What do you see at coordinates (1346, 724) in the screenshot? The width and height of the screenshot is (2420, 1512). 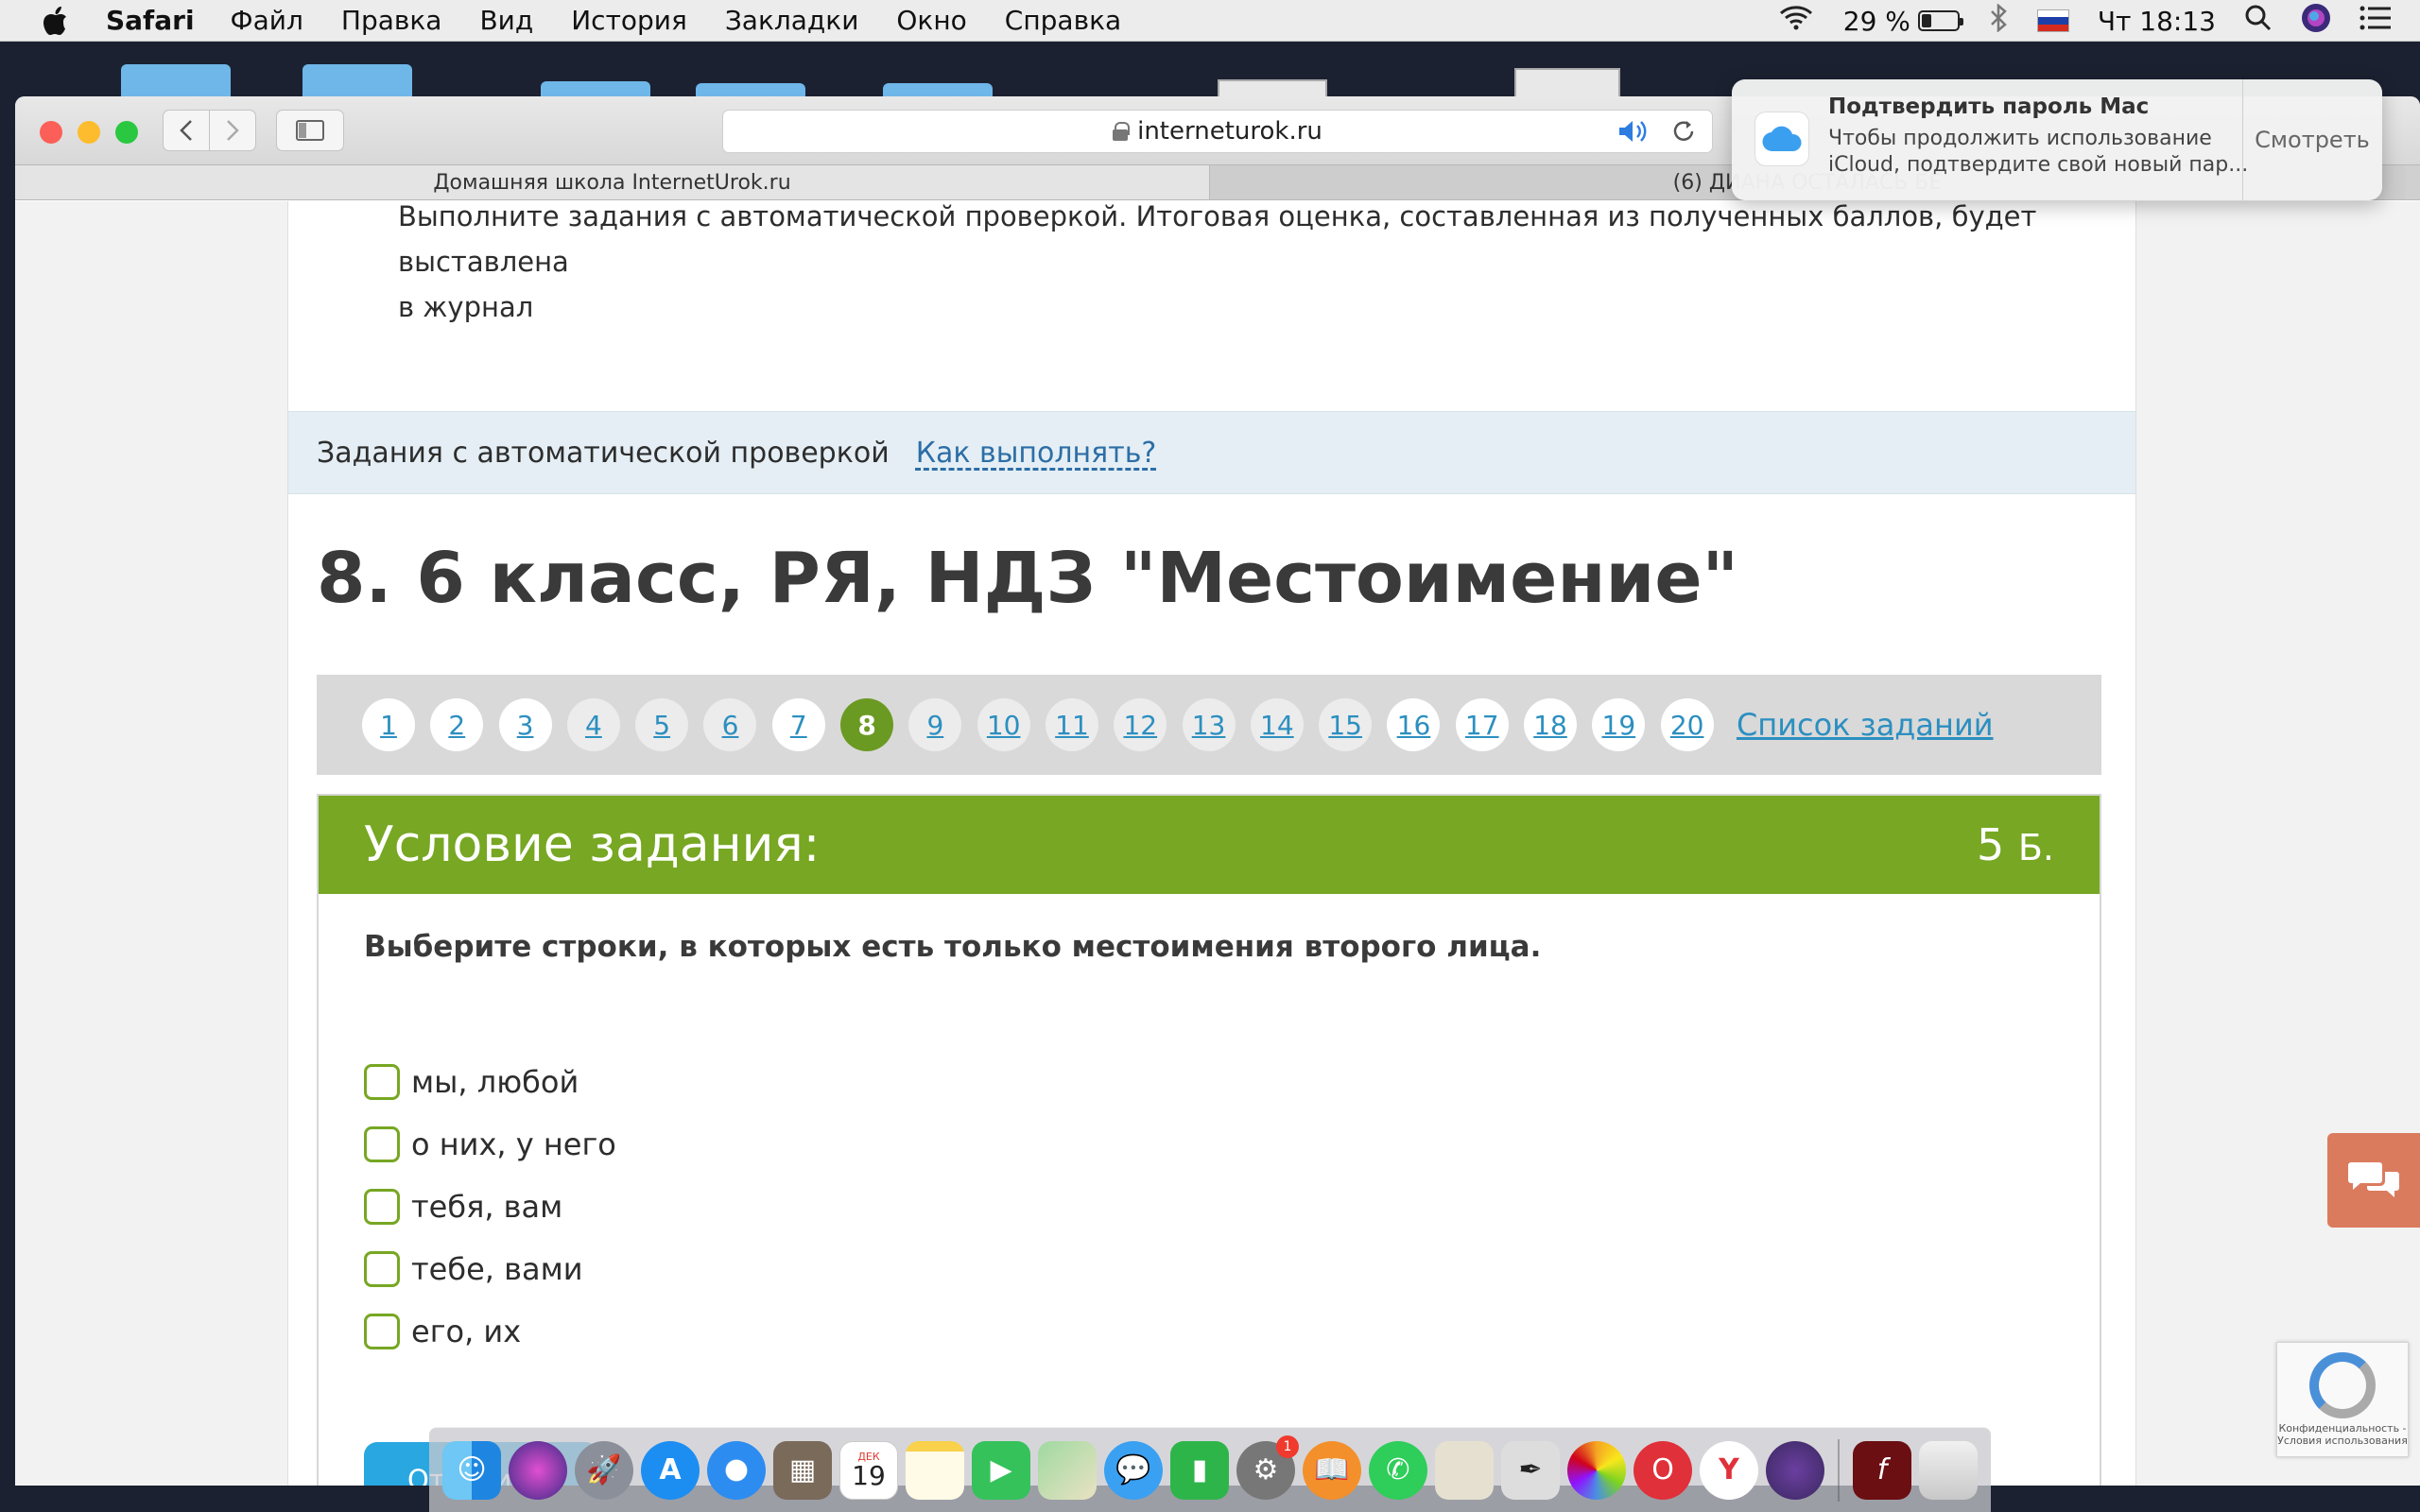 I see `pager-item-15: 15` at bounding box center [1346, 724].